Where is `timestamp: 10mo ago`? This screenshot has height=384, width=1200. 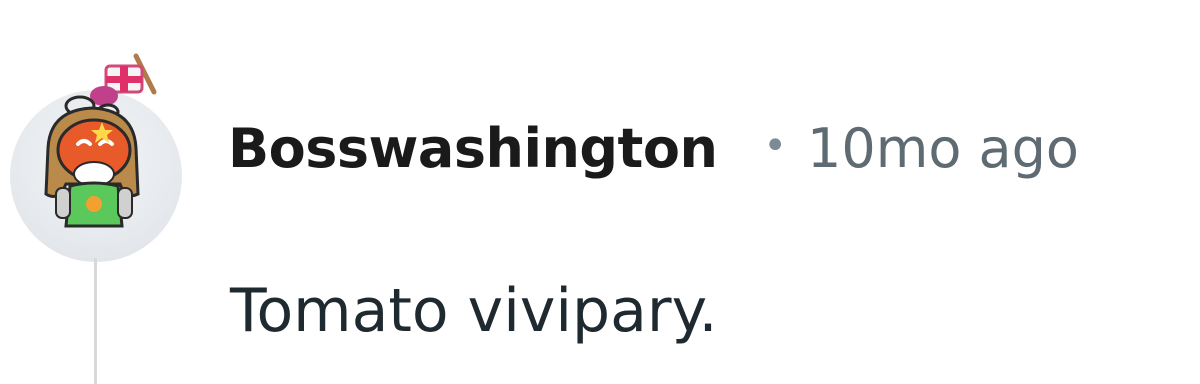
timestamp: 10mo ago is located at coordinates (943, 148).